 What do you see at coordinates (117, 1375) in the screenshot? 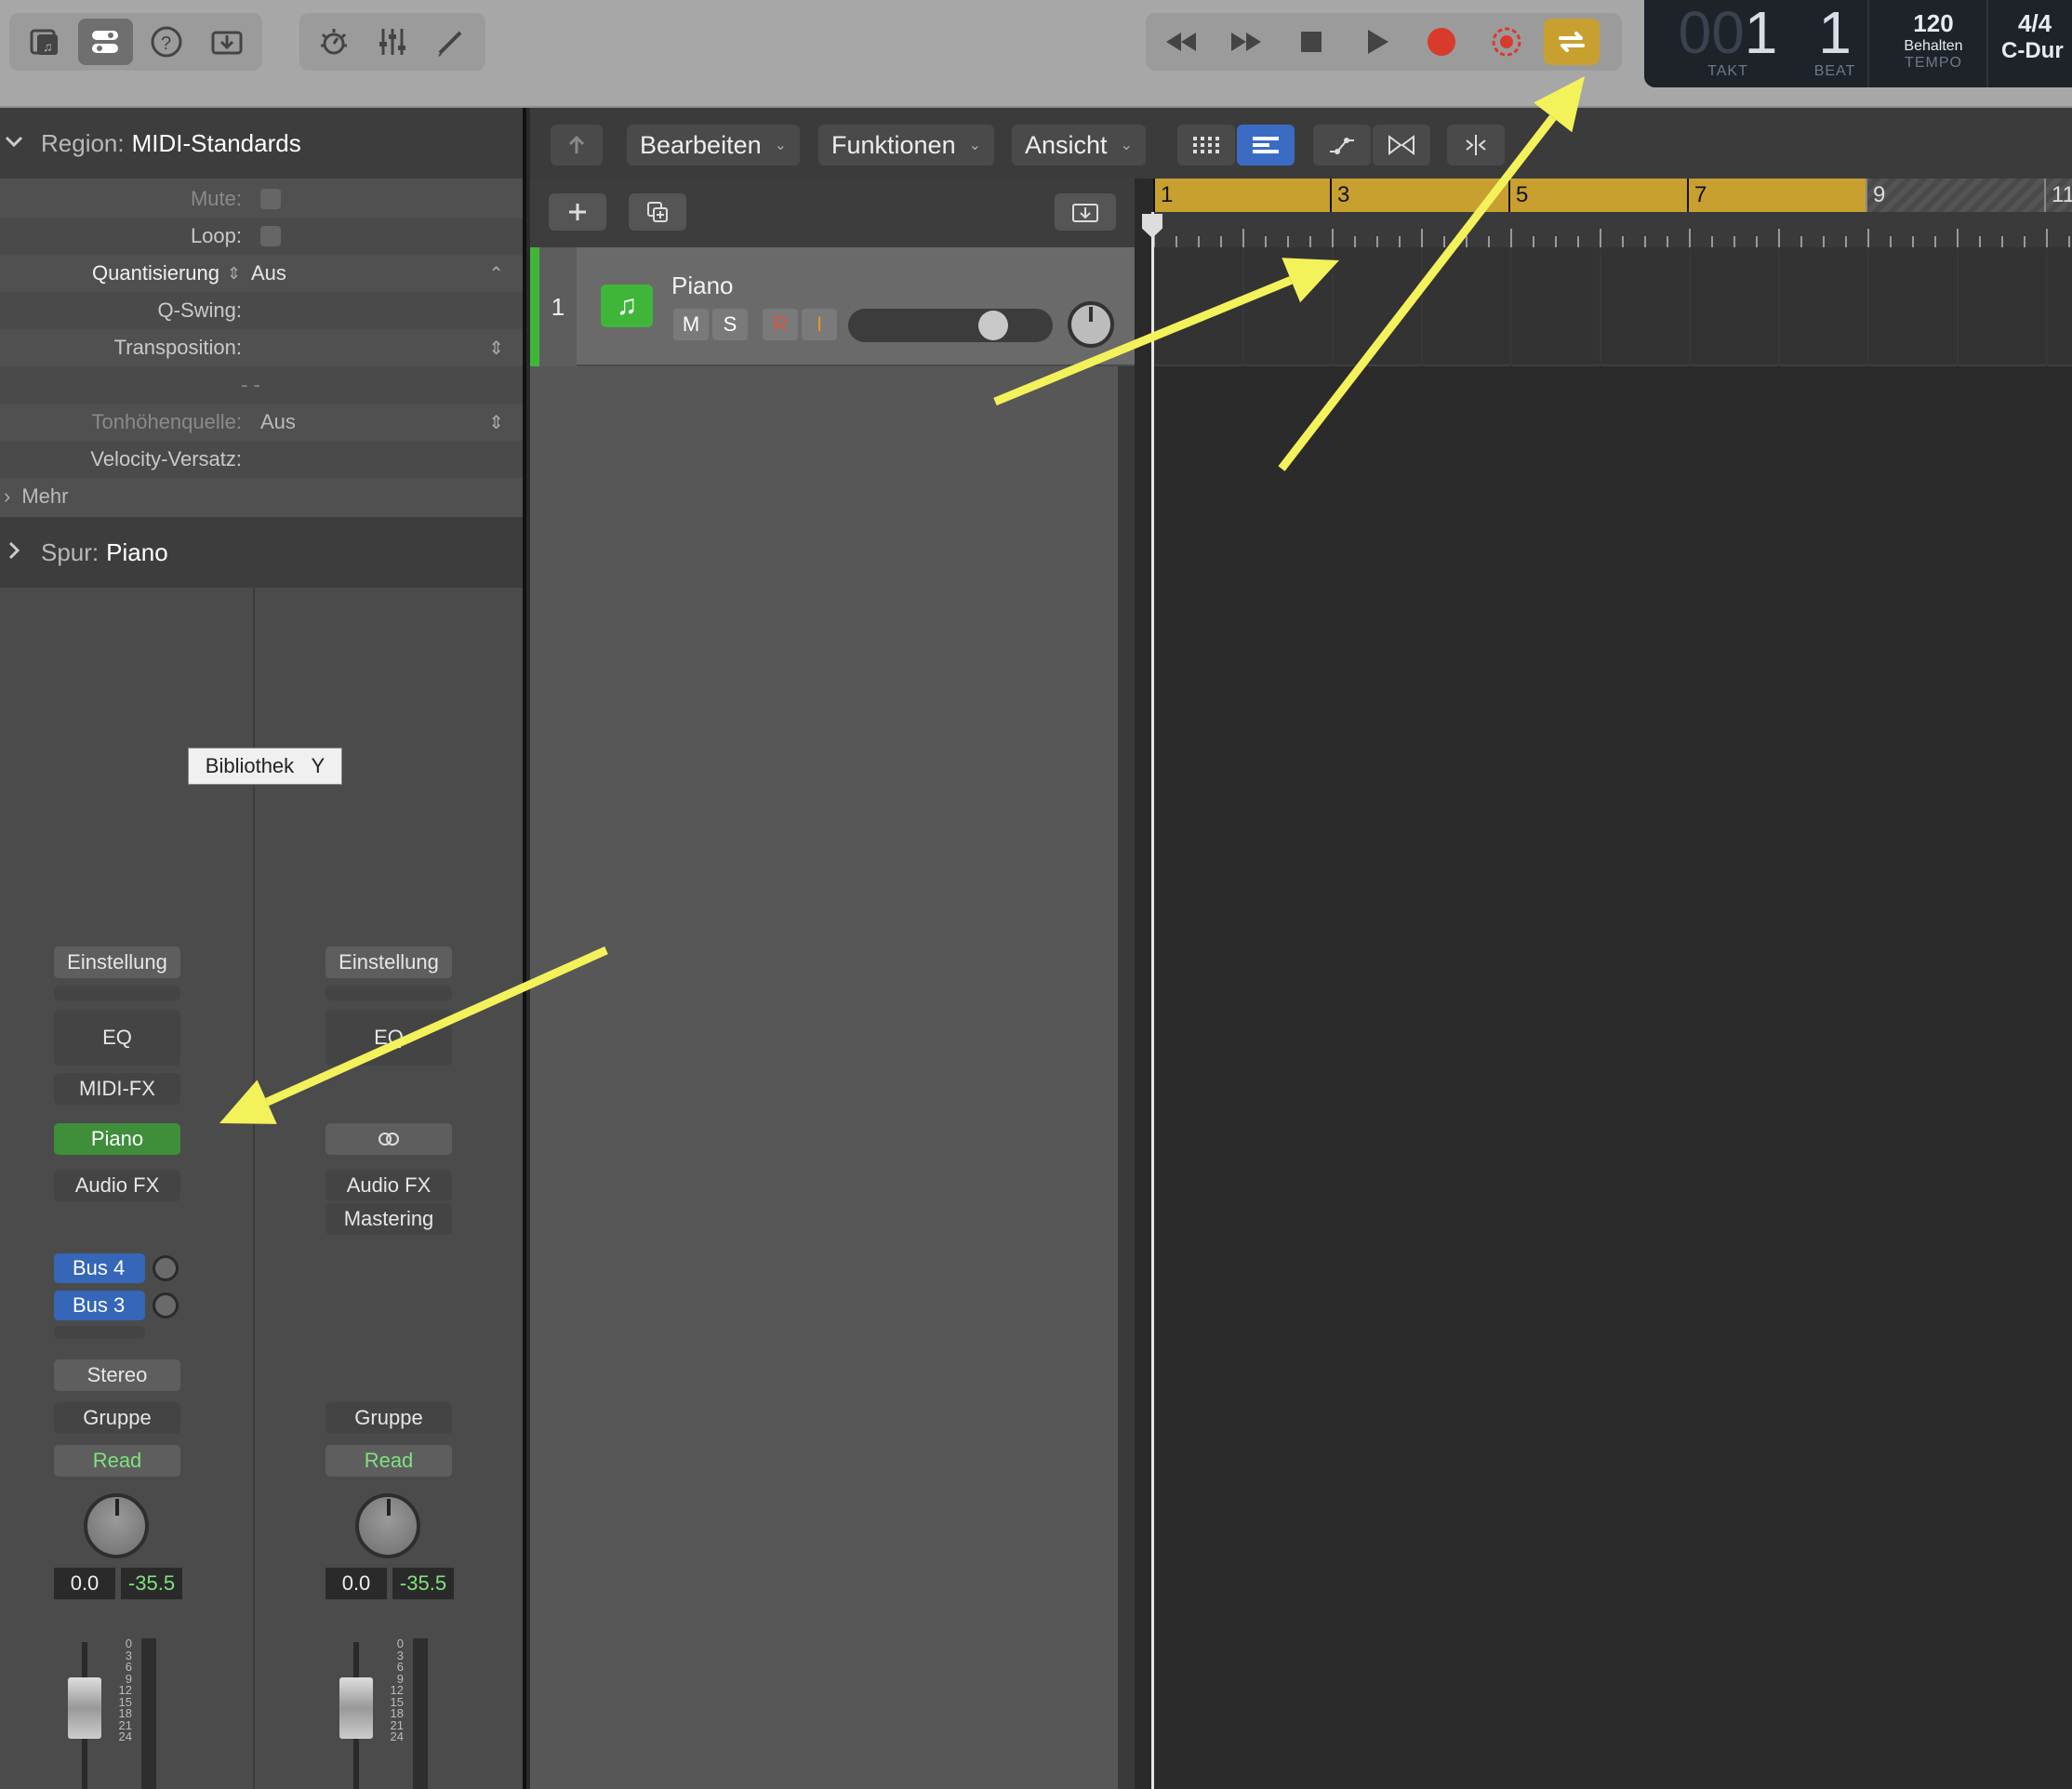
I see `output-button: Stereo` at bounding box center [117, 1375].